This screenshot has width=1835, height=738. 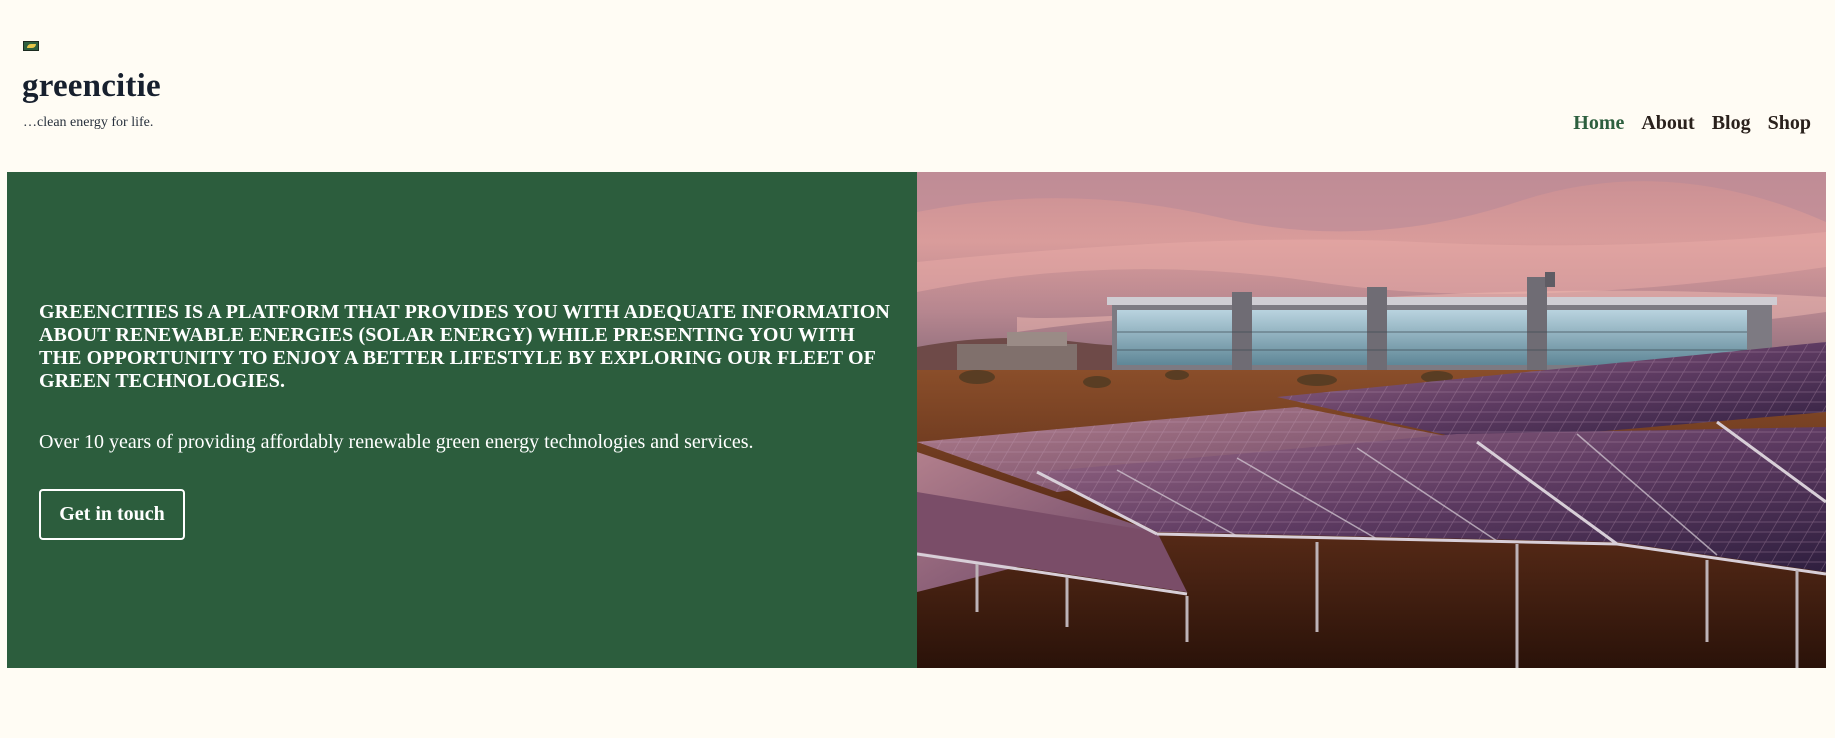 What do you see at coordinates (91, 86) in the screenshot?
I see `site-title: greencitie` at bounding box center [91, 86].